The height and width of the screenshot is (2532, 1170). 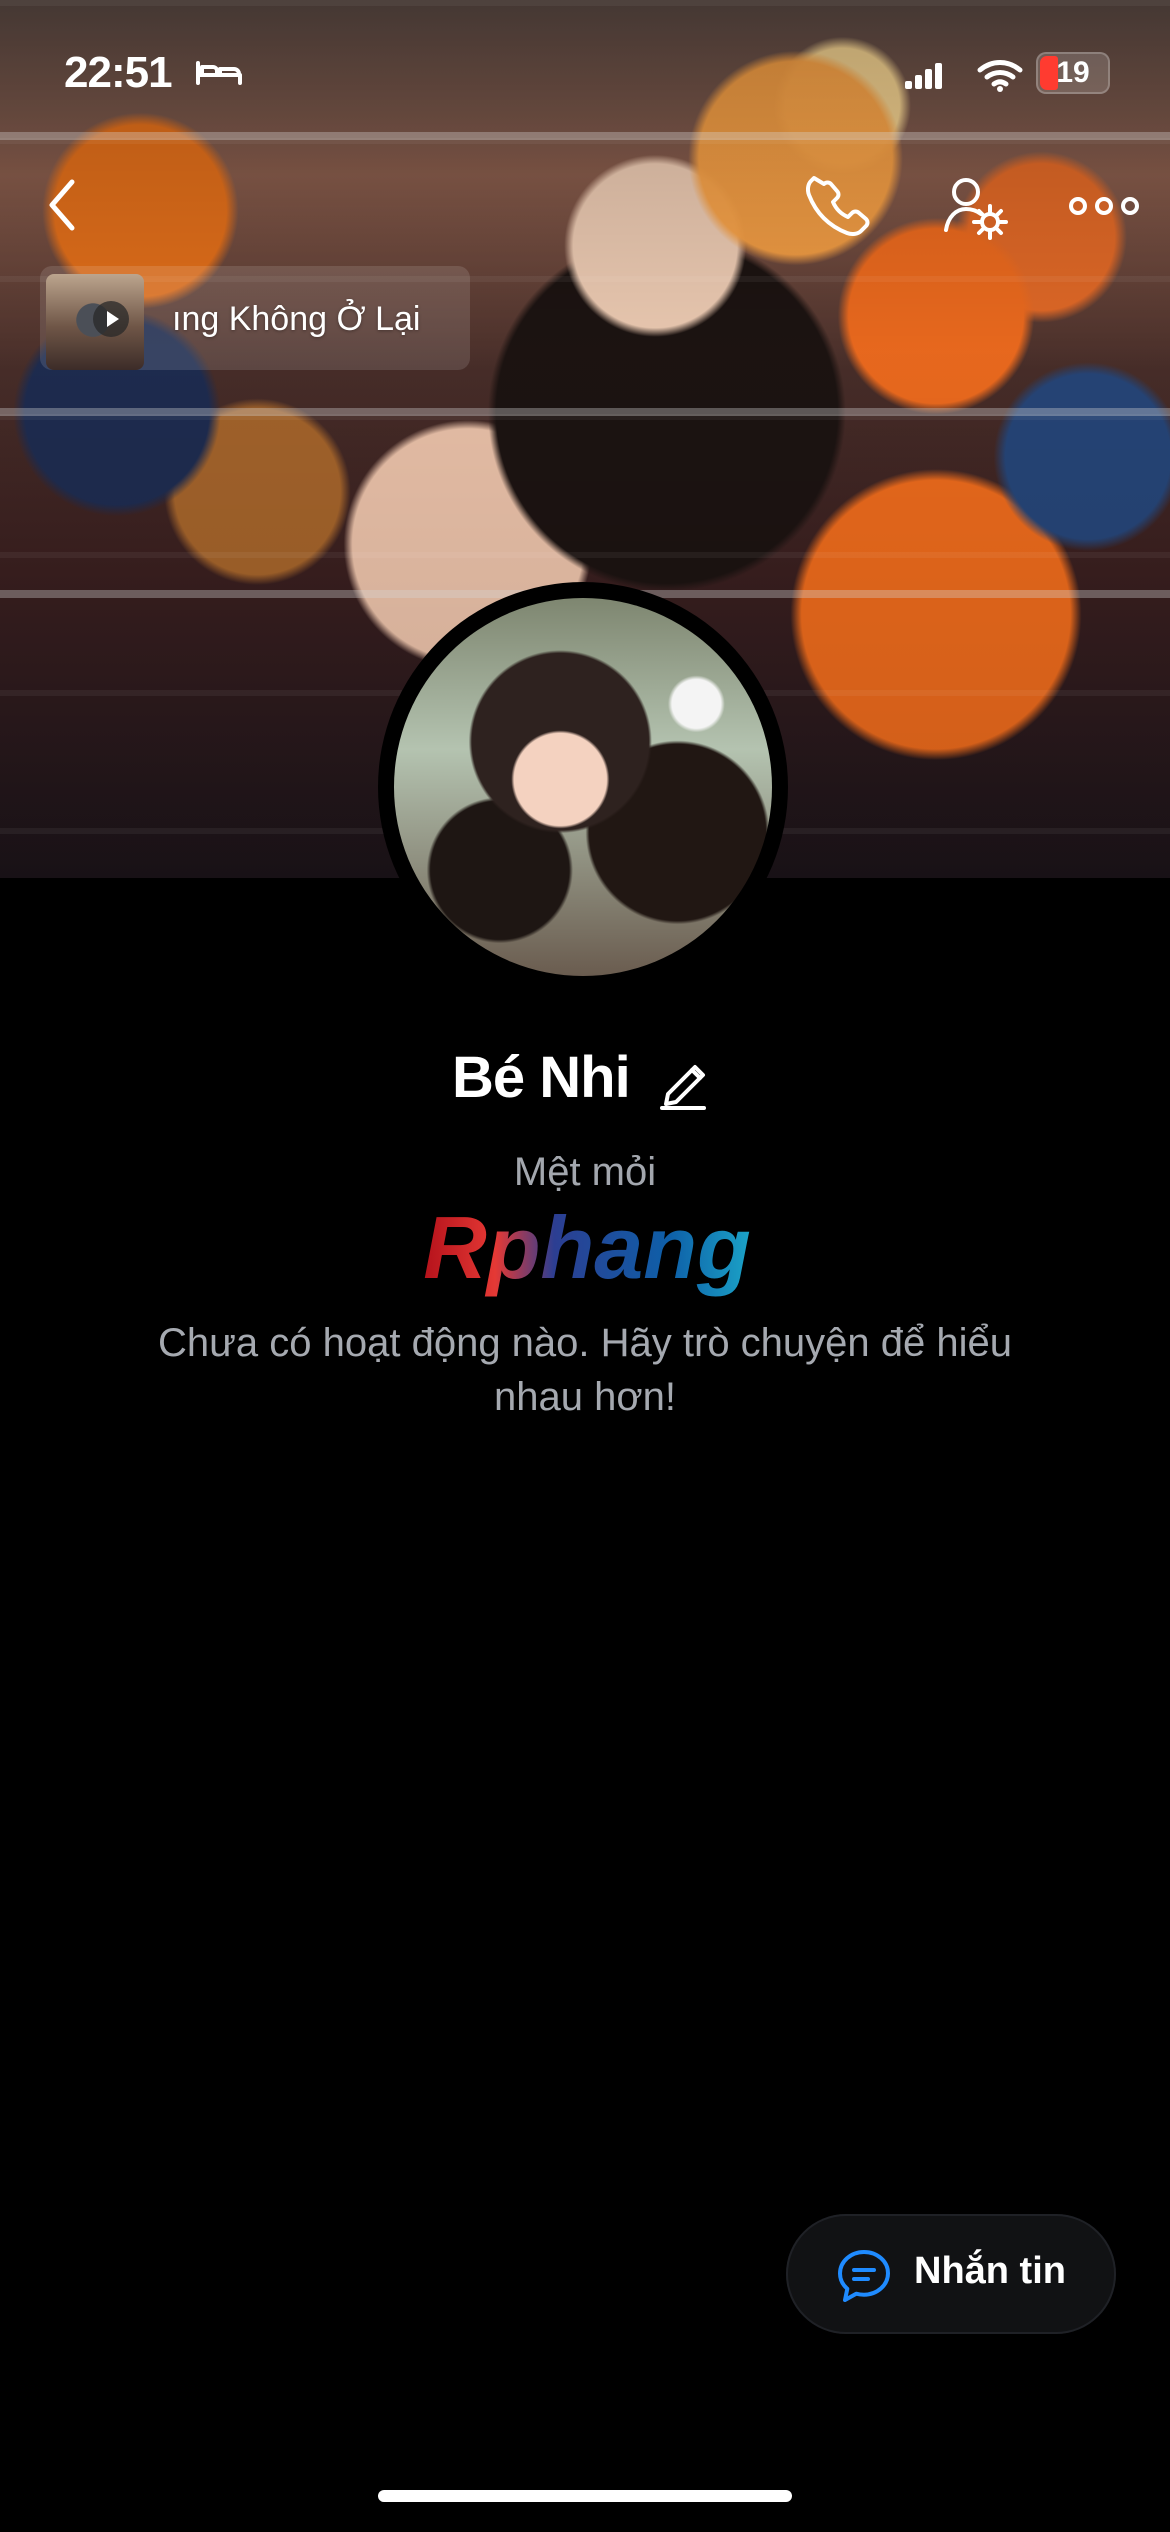 I want to click on more-icon, so click(x=1104, y=206).